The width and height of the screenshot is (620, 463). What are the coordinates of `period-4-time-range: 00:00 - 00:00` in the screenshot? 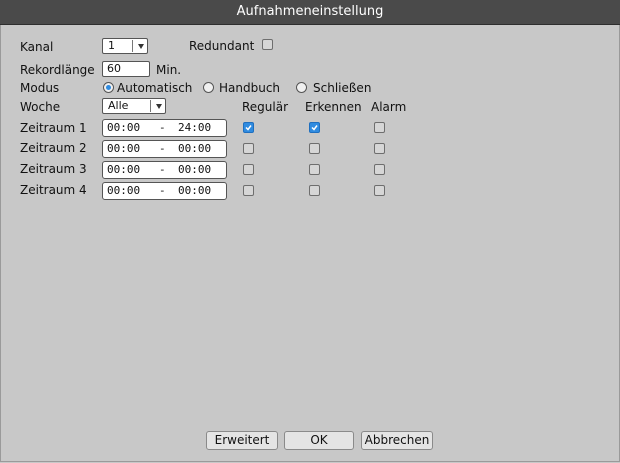 It's located at (164, 191).